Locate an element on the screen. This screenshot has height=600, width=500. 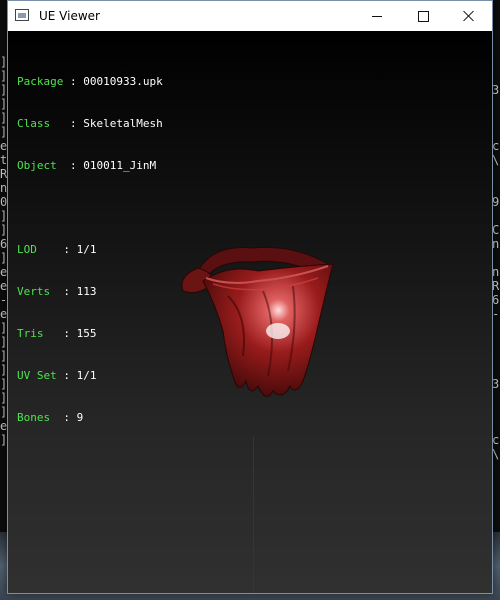
class-value: SkeletalMesh is located at coordinates (123, 123).